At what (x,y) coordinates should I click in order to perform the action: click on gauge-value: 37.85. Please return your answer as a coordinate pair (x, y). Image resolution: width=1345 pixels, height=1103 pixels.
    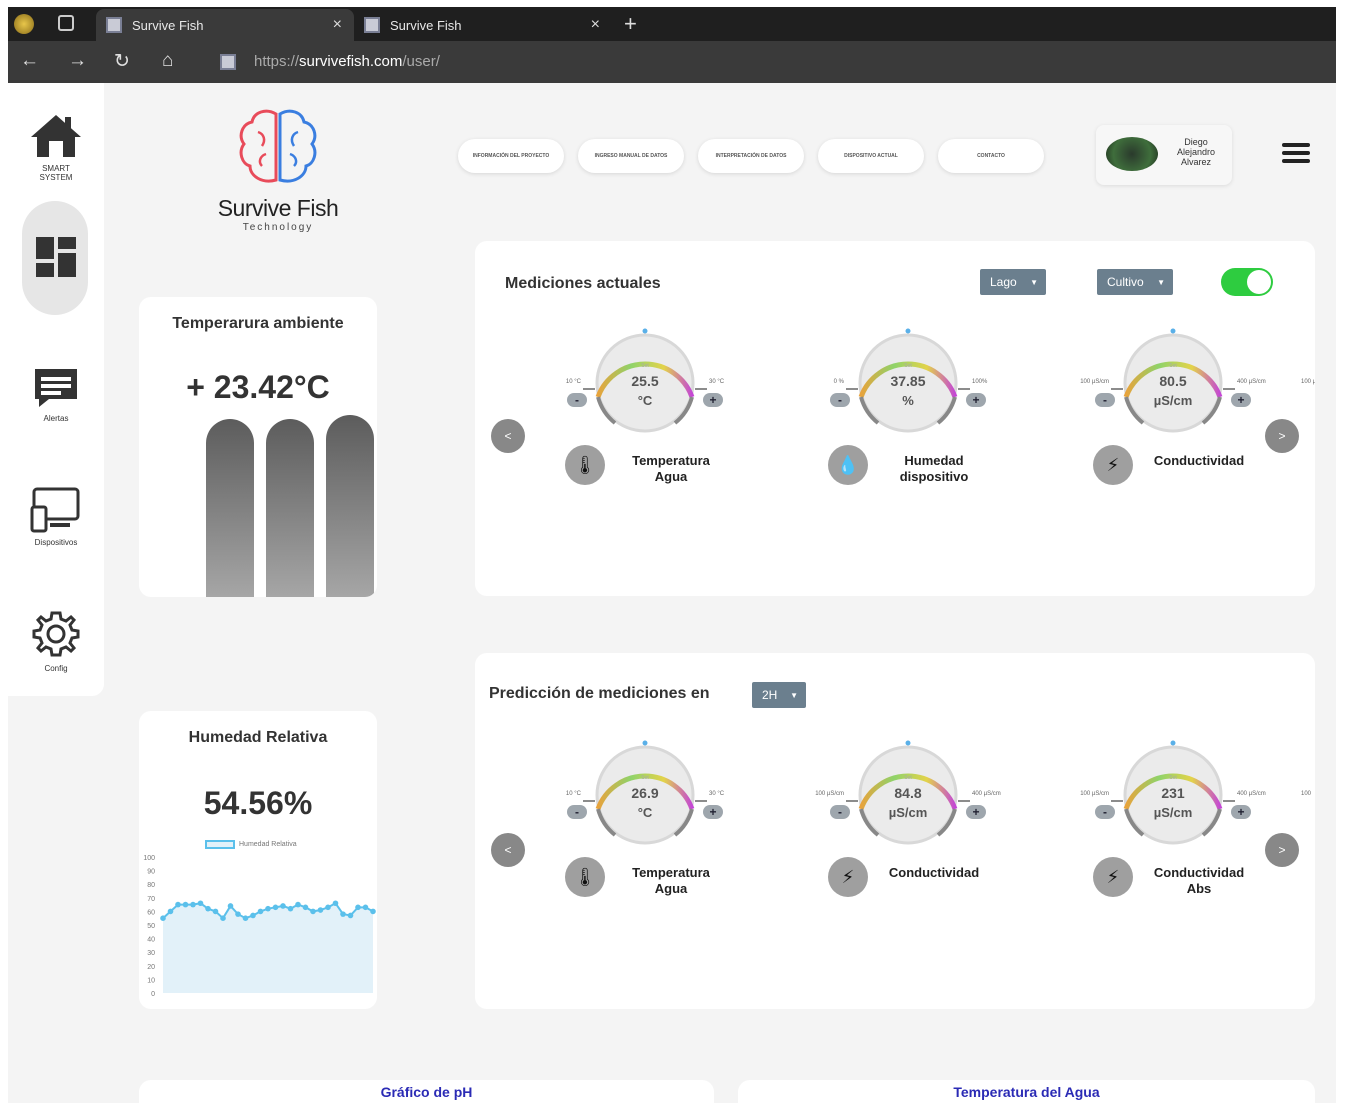
    Looking at the image, I should click on (908, 381).